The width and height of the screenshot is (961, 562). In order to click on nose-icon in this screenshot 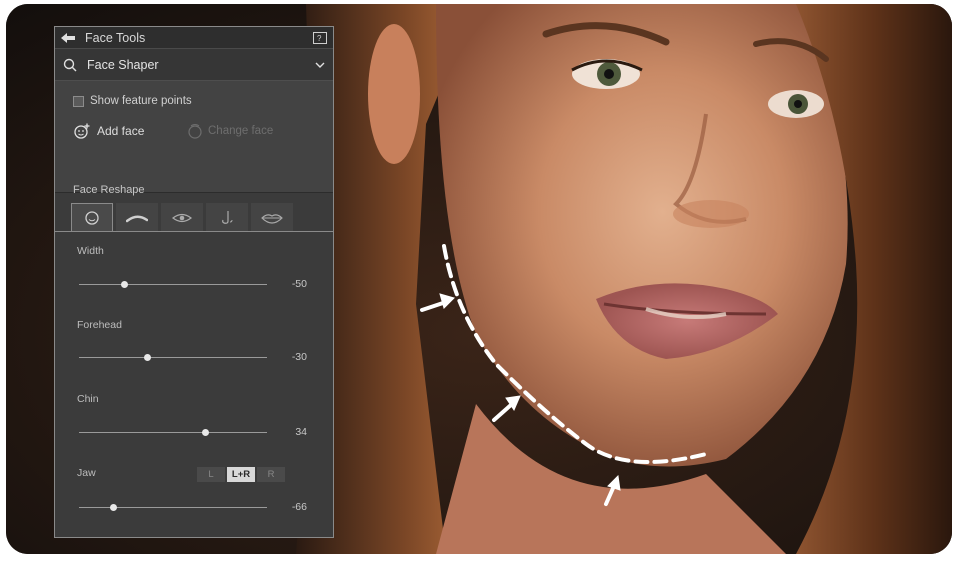, I will do `click(227, 218)`.